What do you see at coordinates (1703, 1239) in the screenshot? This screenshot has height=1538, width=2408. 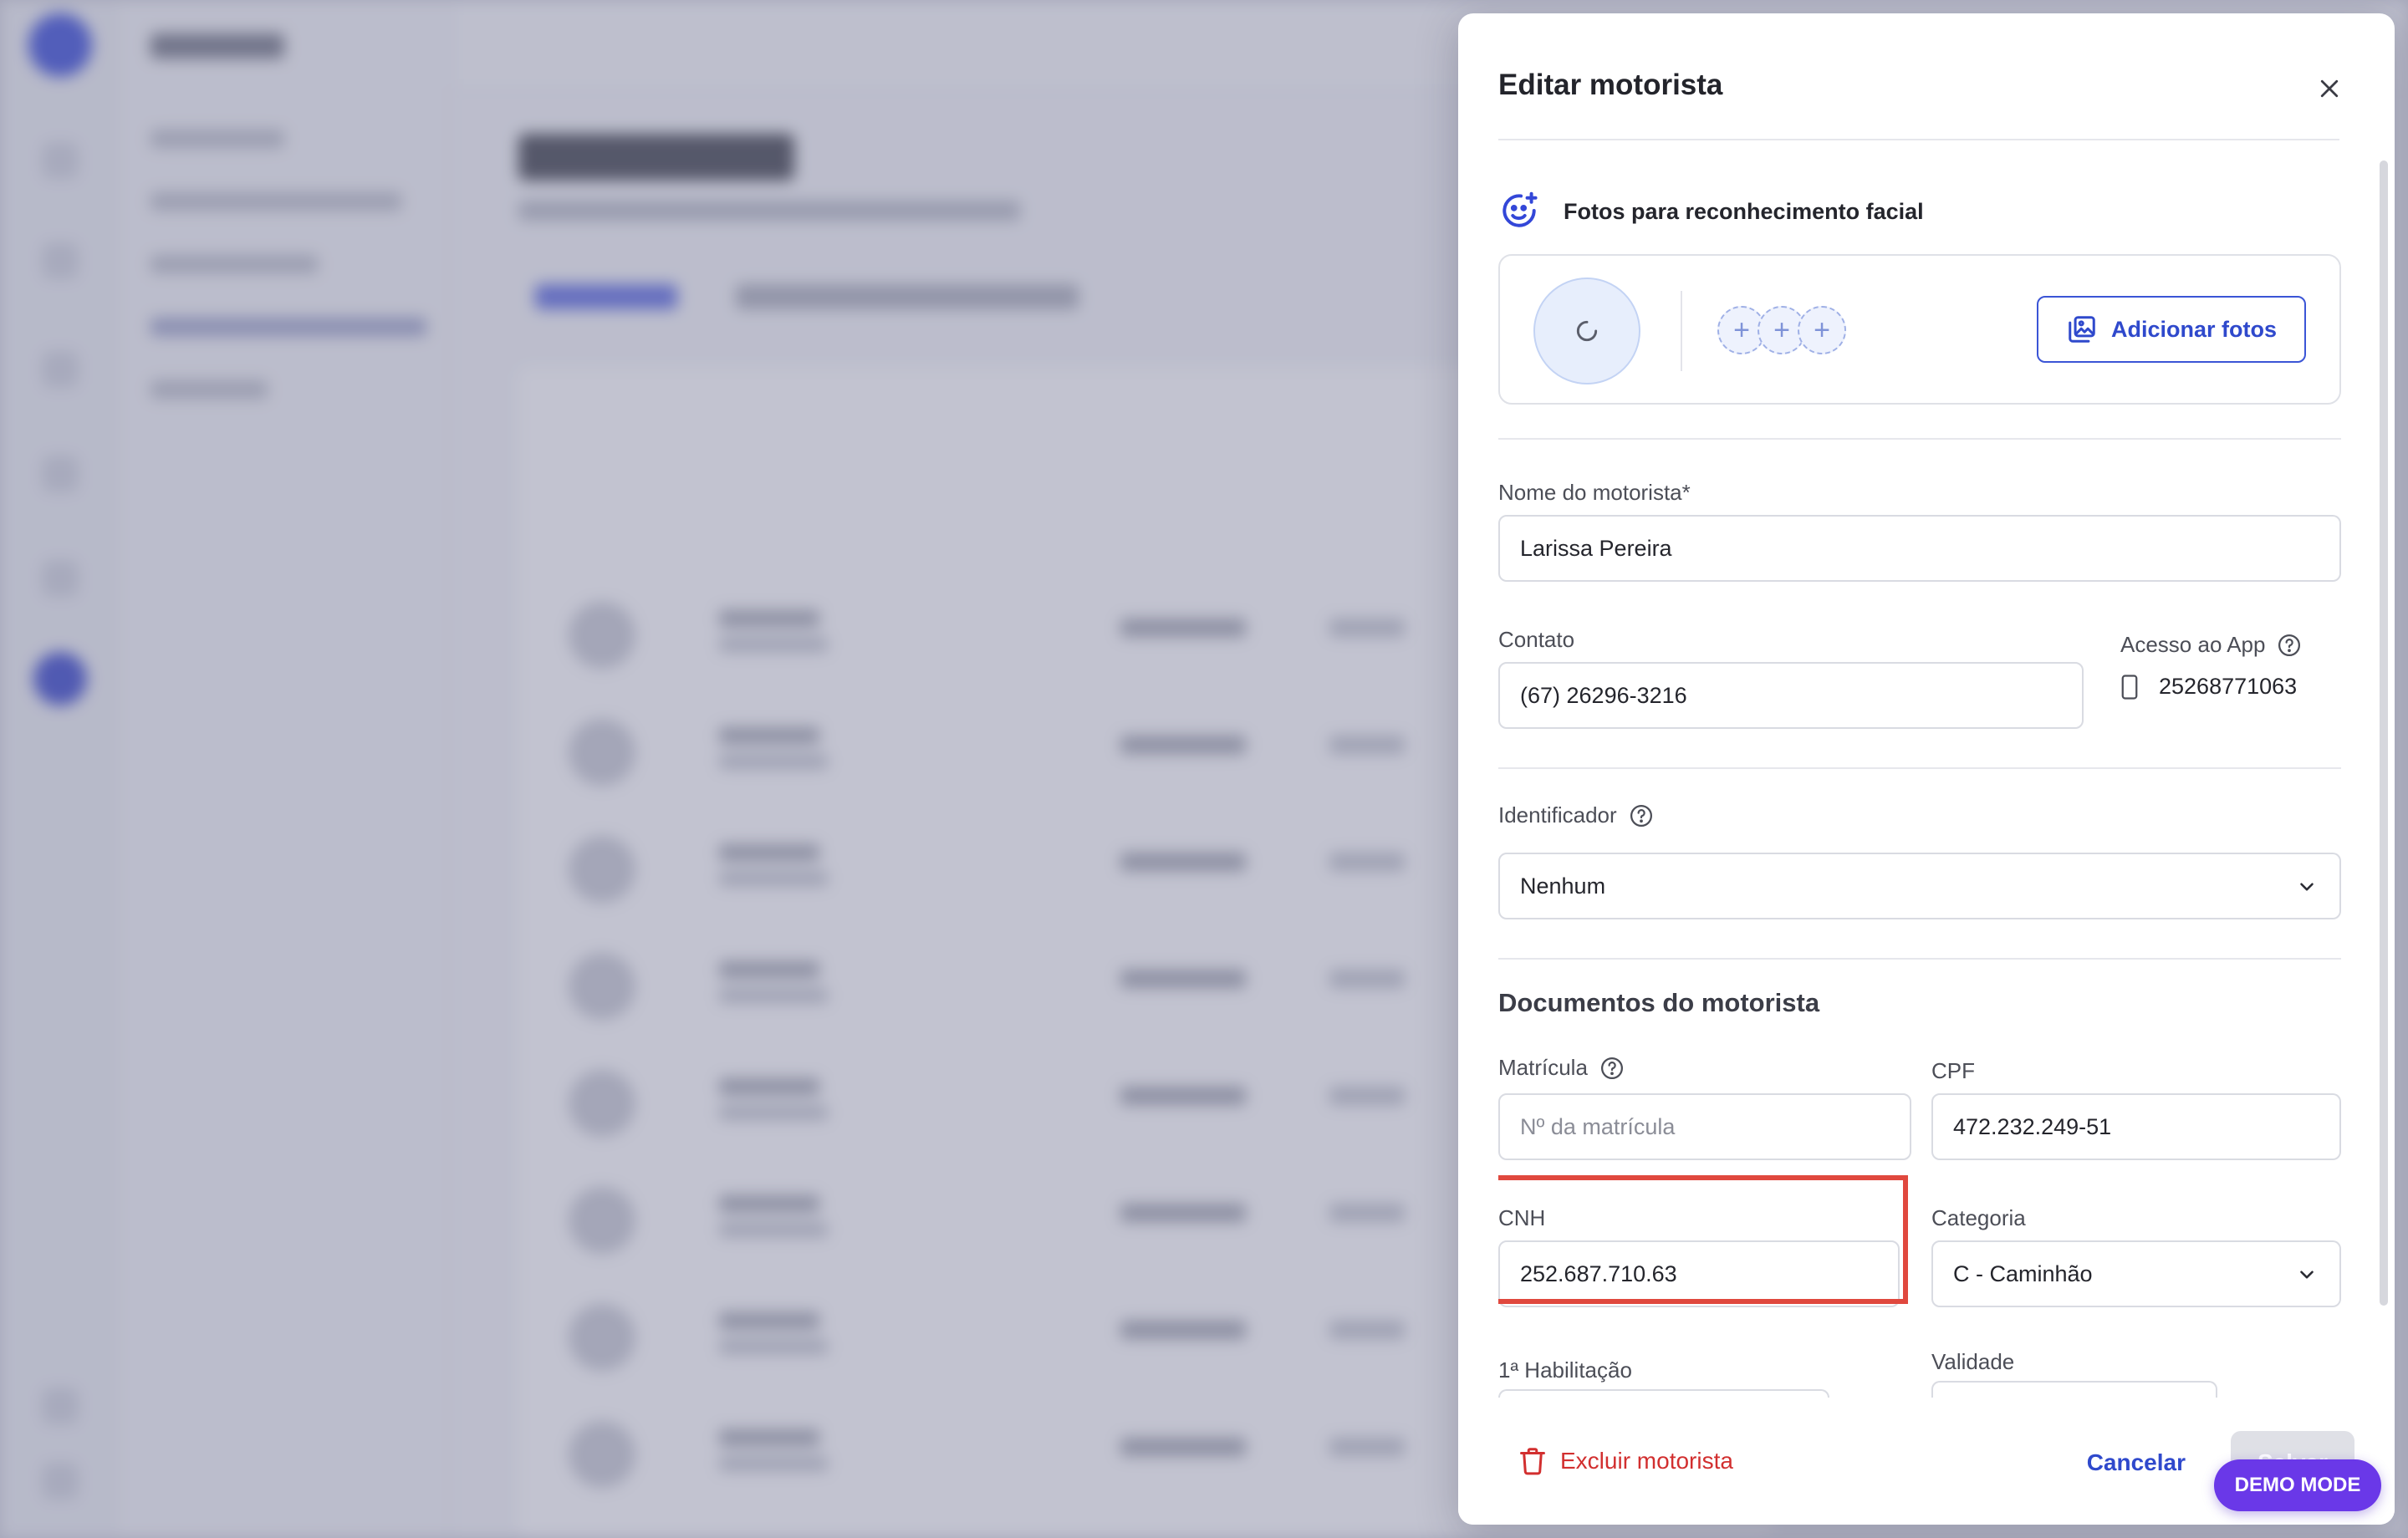 I see `cnh-highlight-box` at bounding box center [1703, 1239].